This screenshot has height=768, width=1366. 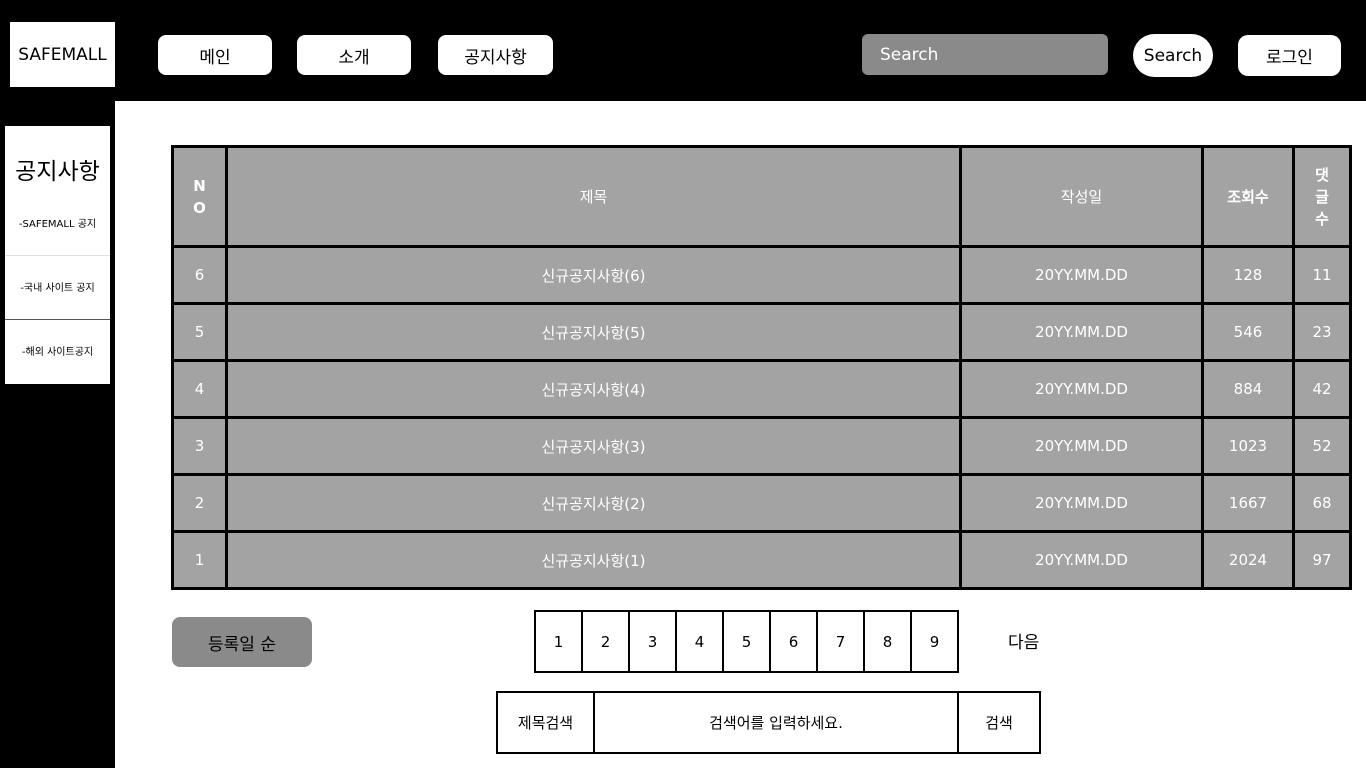 What do you see at coordinates (57, 222) in the screenshot?
I see `sidebar-item-safemall-notice: -SAFEMALL 공지` at bounding box center [57, 222].